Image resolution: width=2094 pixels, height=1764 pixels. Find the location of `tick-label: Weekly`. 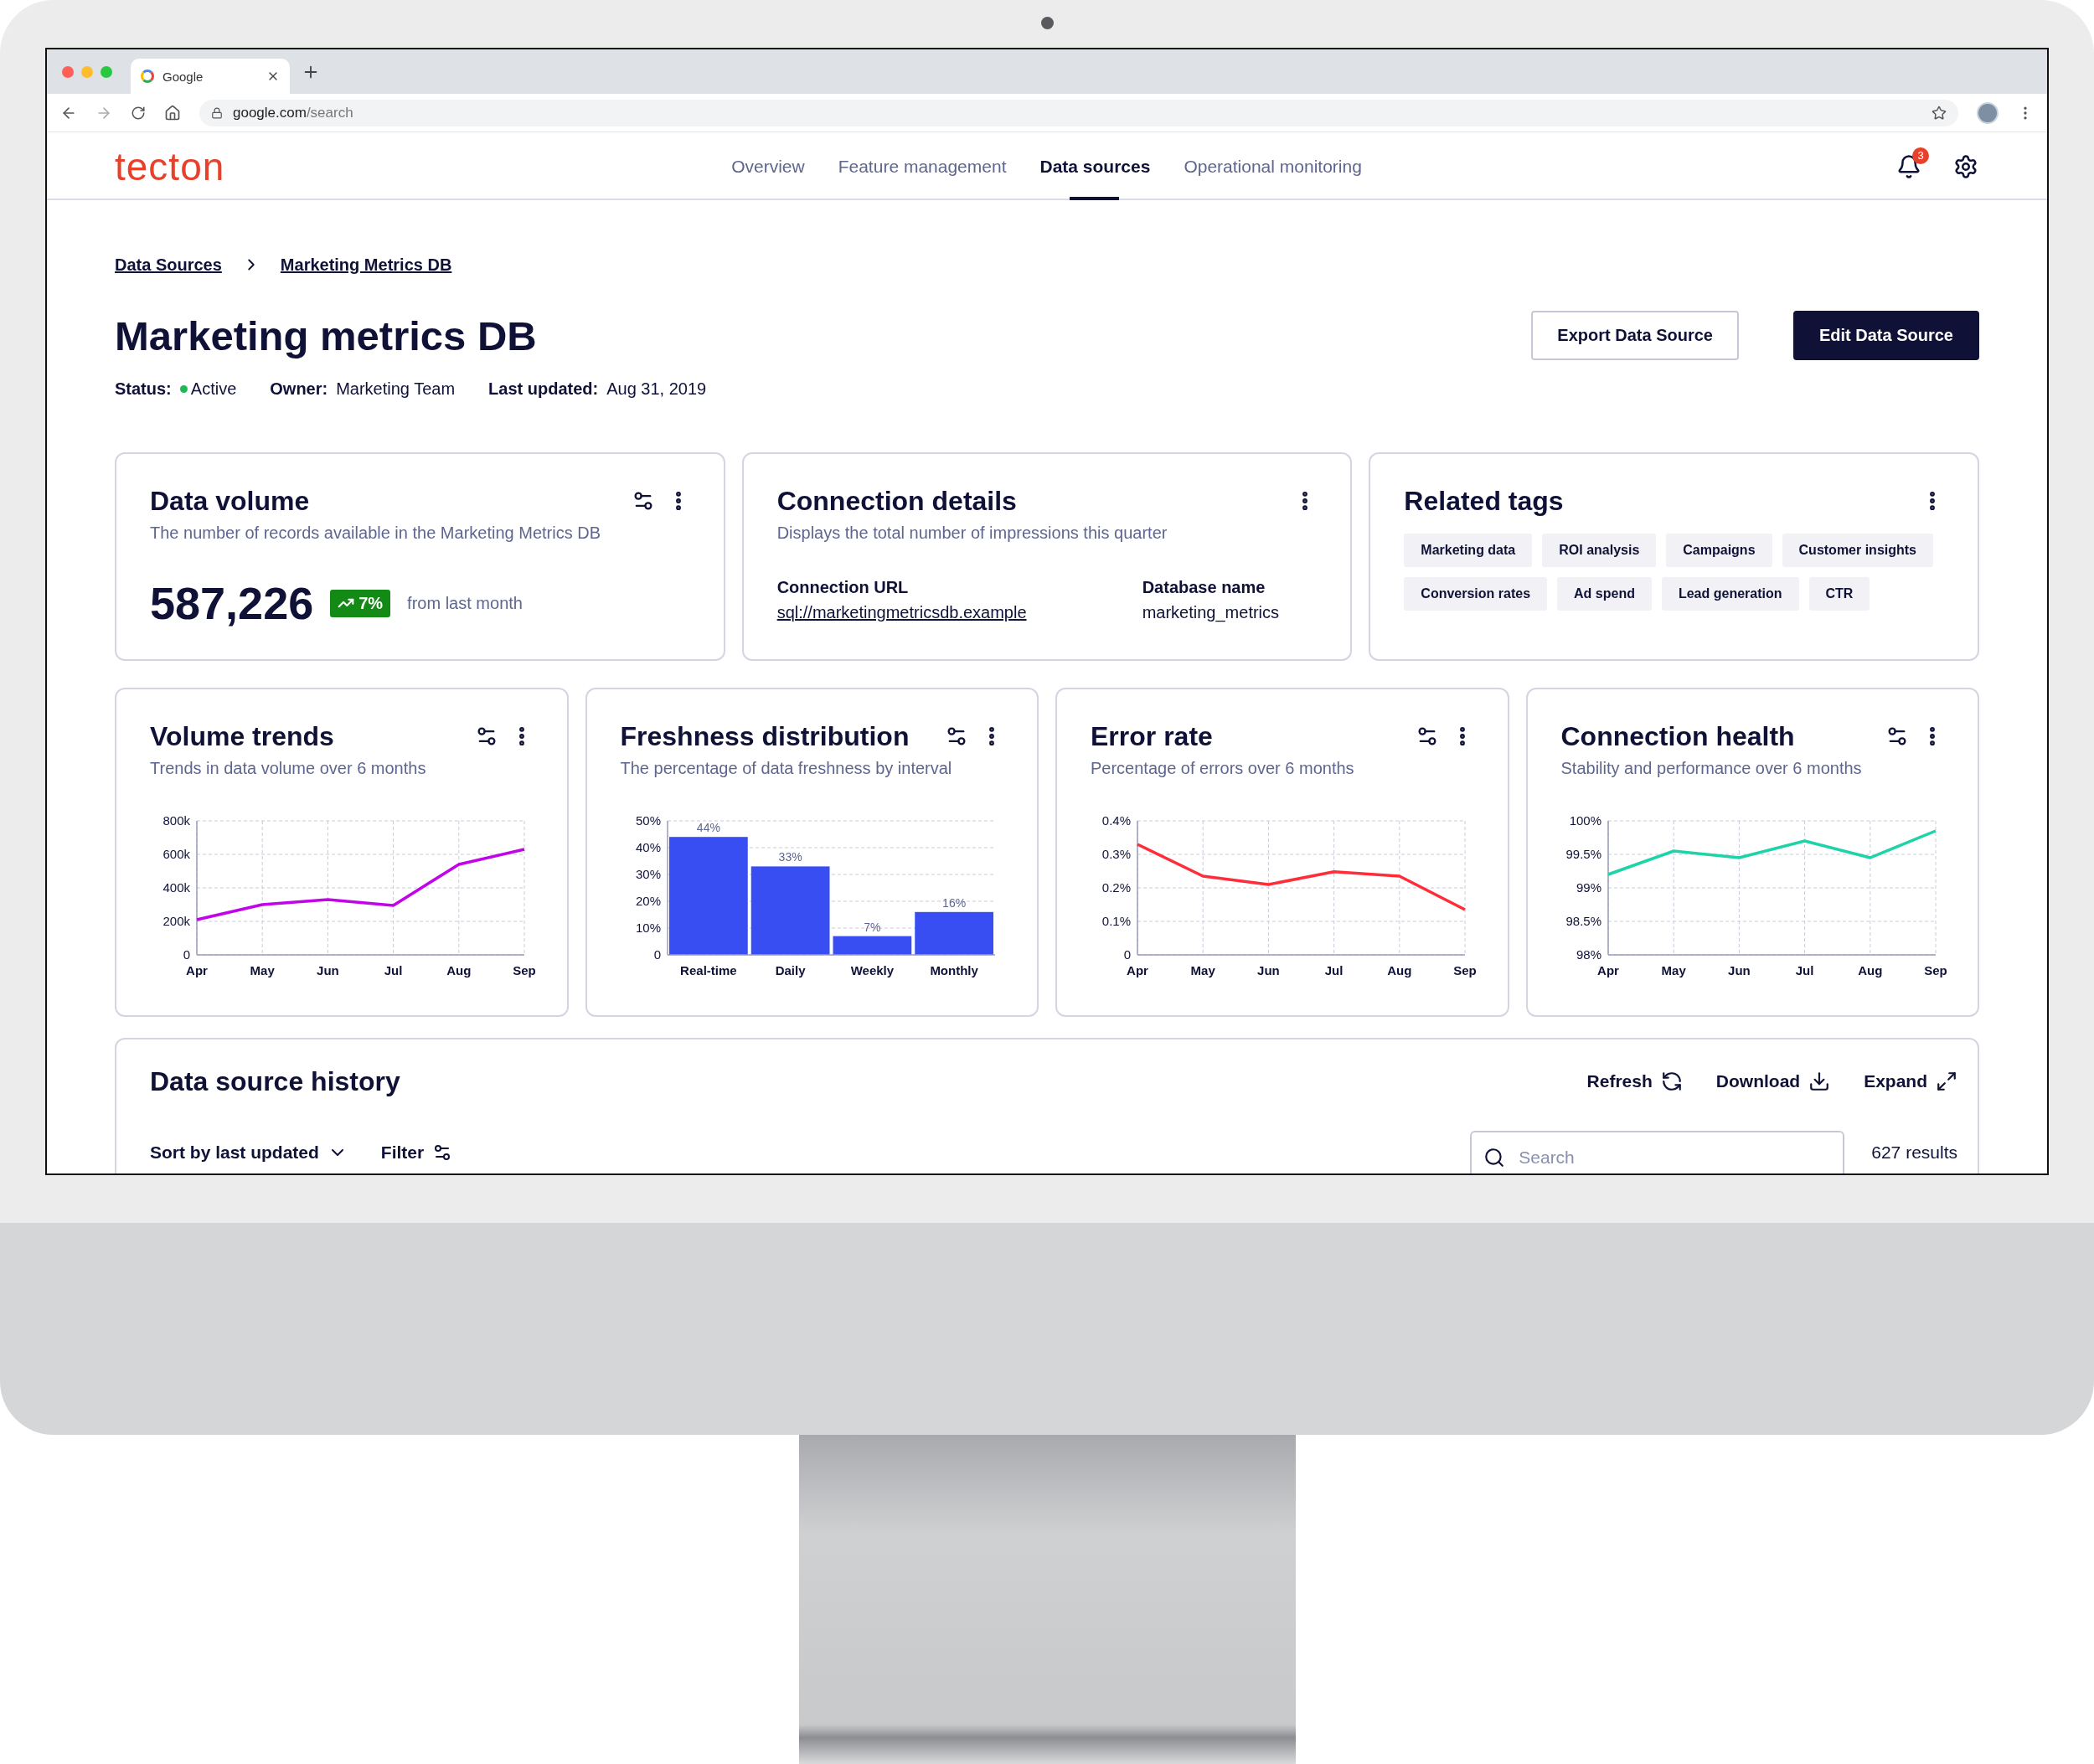

tick-label: Weekly is located at coordinates (872, 970).